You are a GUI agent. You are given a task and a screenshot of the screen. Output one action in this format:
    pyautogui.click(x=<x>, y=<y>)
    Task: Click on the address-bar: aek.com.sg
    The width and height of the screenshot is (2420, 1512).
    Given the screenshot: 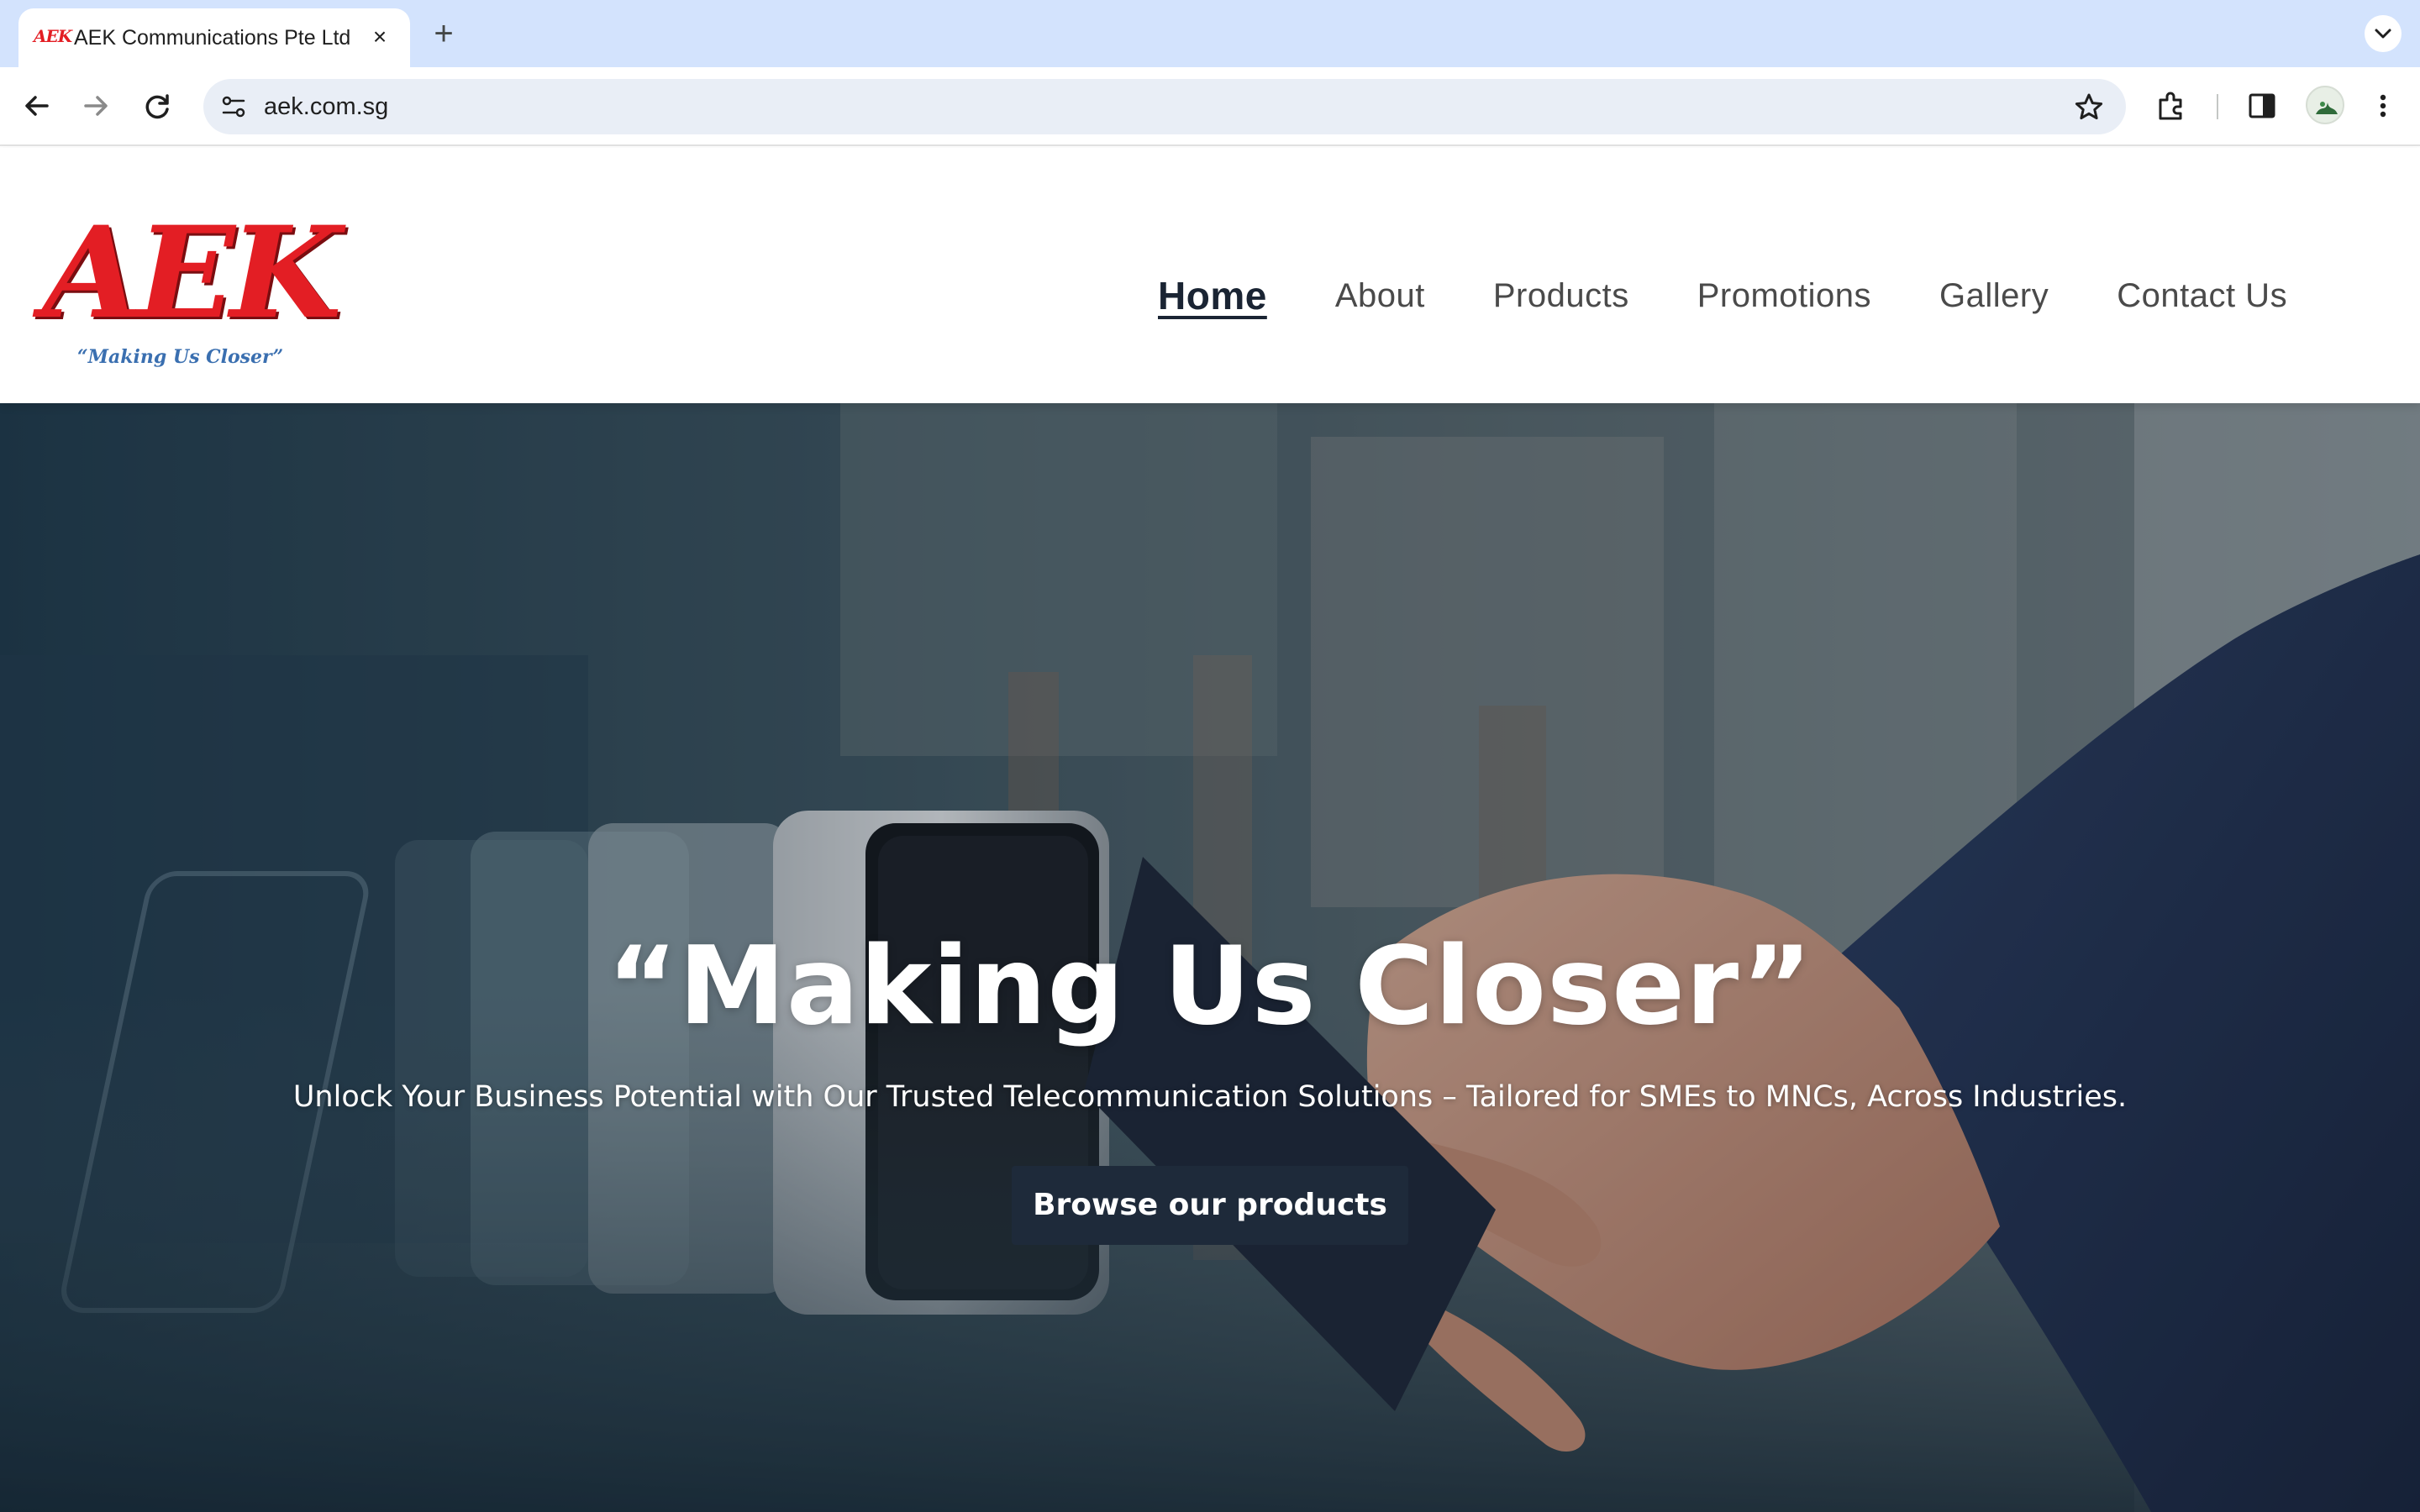 What is the action you would take?
    pyautogui.click(x=1164, y=106)
    